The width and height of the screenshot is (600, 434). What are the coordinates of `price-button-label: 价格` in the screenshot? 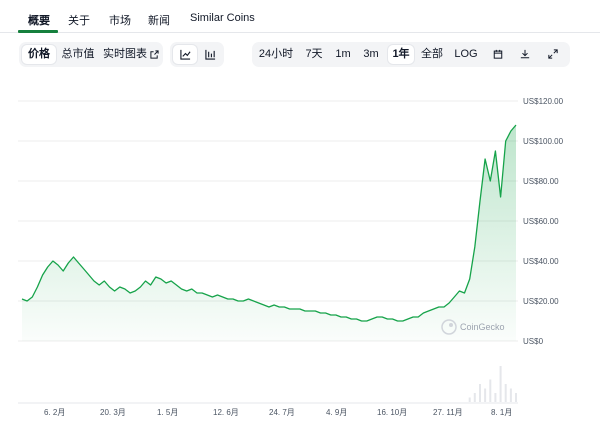 It's located at (39, 54).